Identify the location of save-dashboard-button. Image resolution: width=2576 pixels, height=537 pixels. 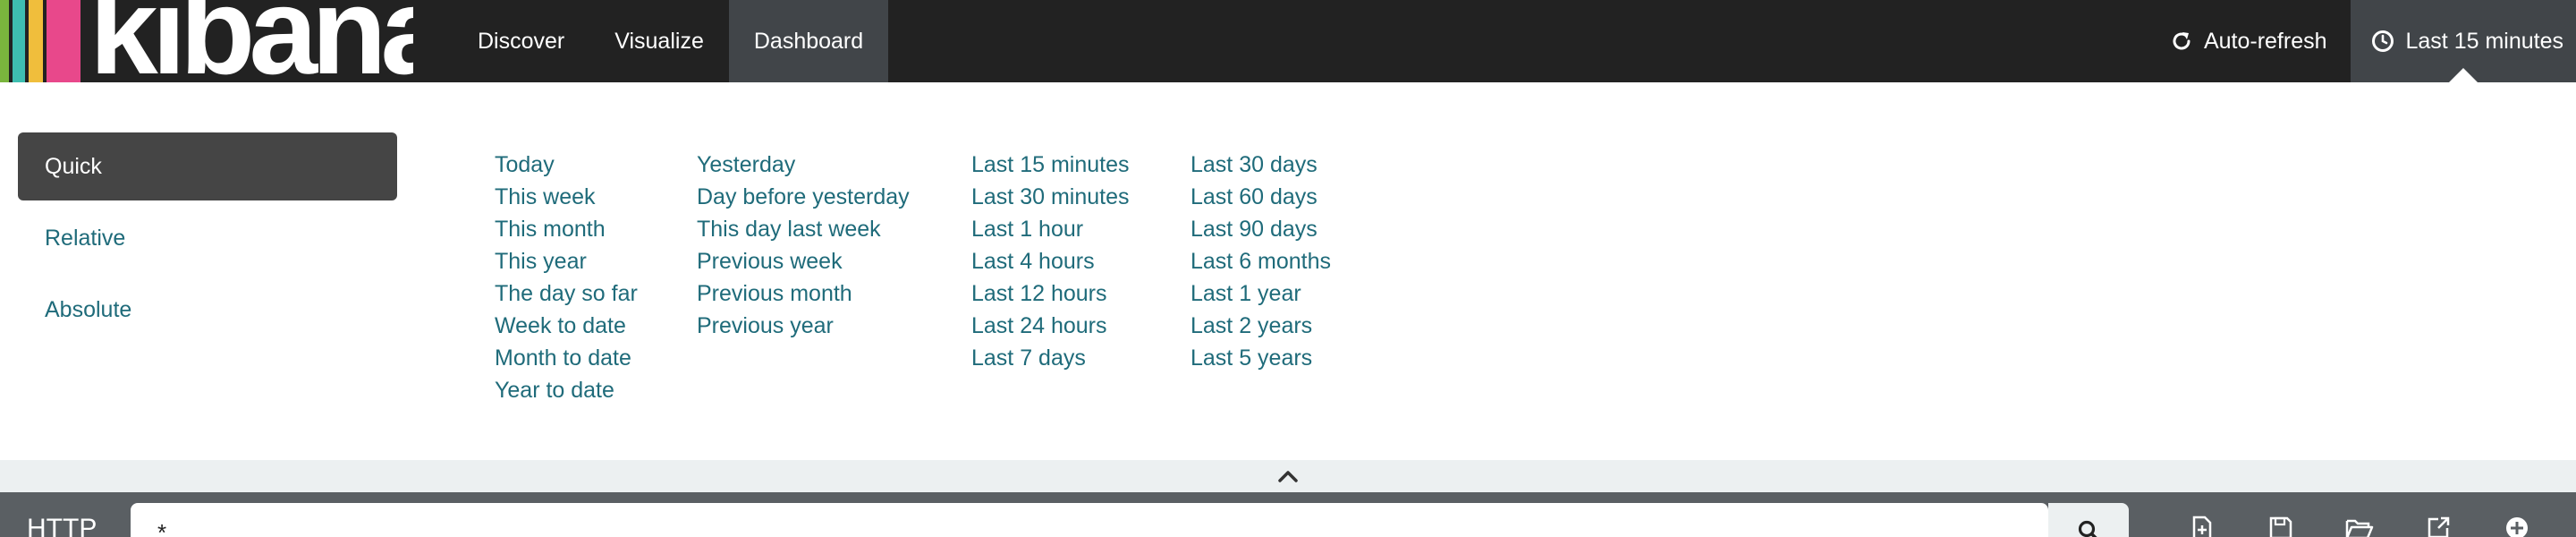
(2280, 526).